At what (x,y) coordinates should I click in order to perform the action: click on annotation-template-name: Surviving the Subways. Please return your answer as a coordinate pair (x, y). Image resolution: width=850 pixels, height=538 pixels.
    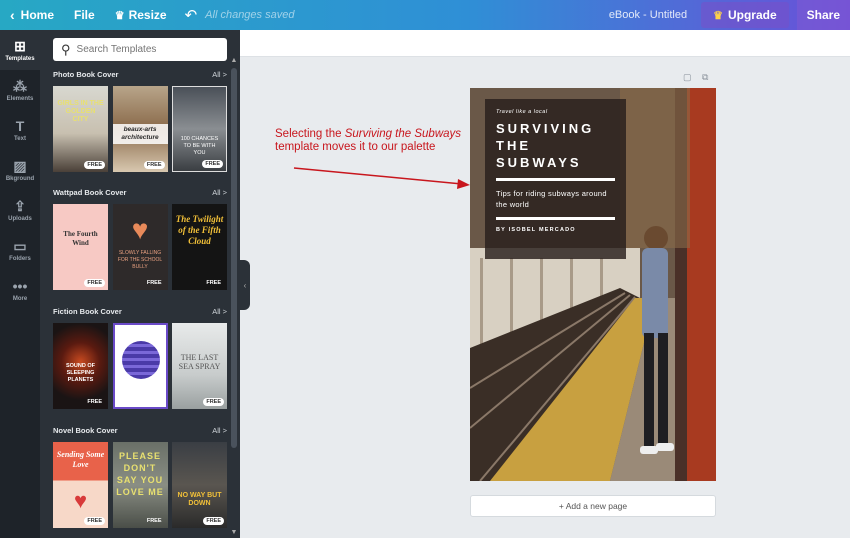
    Looking at the image, I should click on (403, 134).